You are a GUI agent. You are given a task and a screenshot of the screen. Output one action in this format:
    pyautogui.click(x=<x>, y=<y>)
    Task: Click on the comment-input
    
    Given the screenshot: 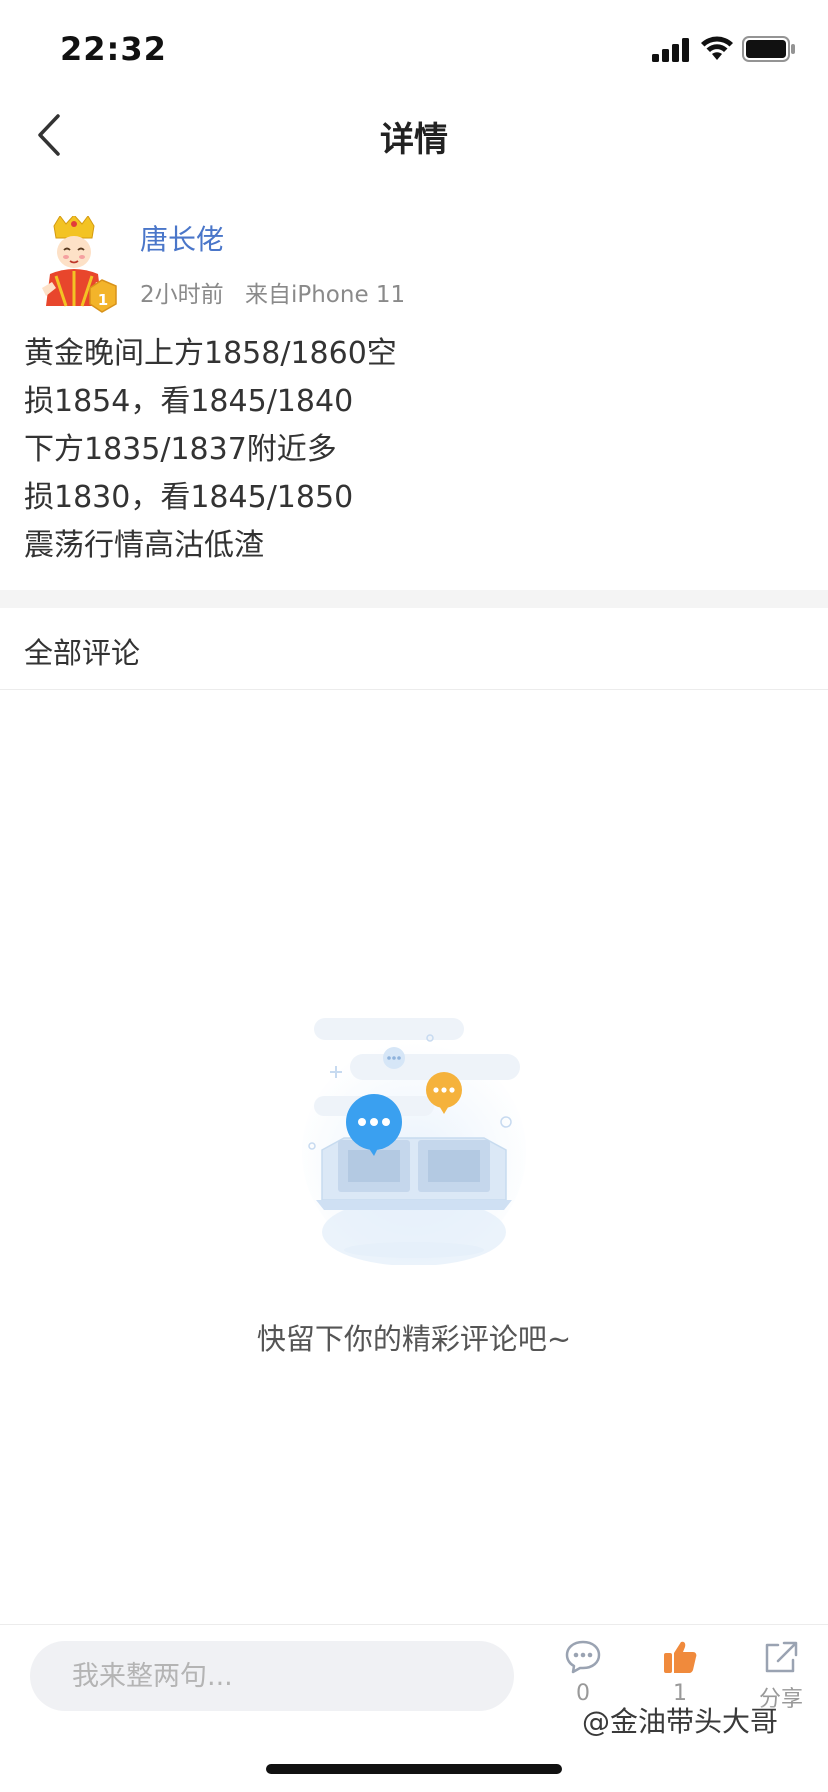 What is the action you would take?
    pyautogui.click(x=272, y=1676)
    